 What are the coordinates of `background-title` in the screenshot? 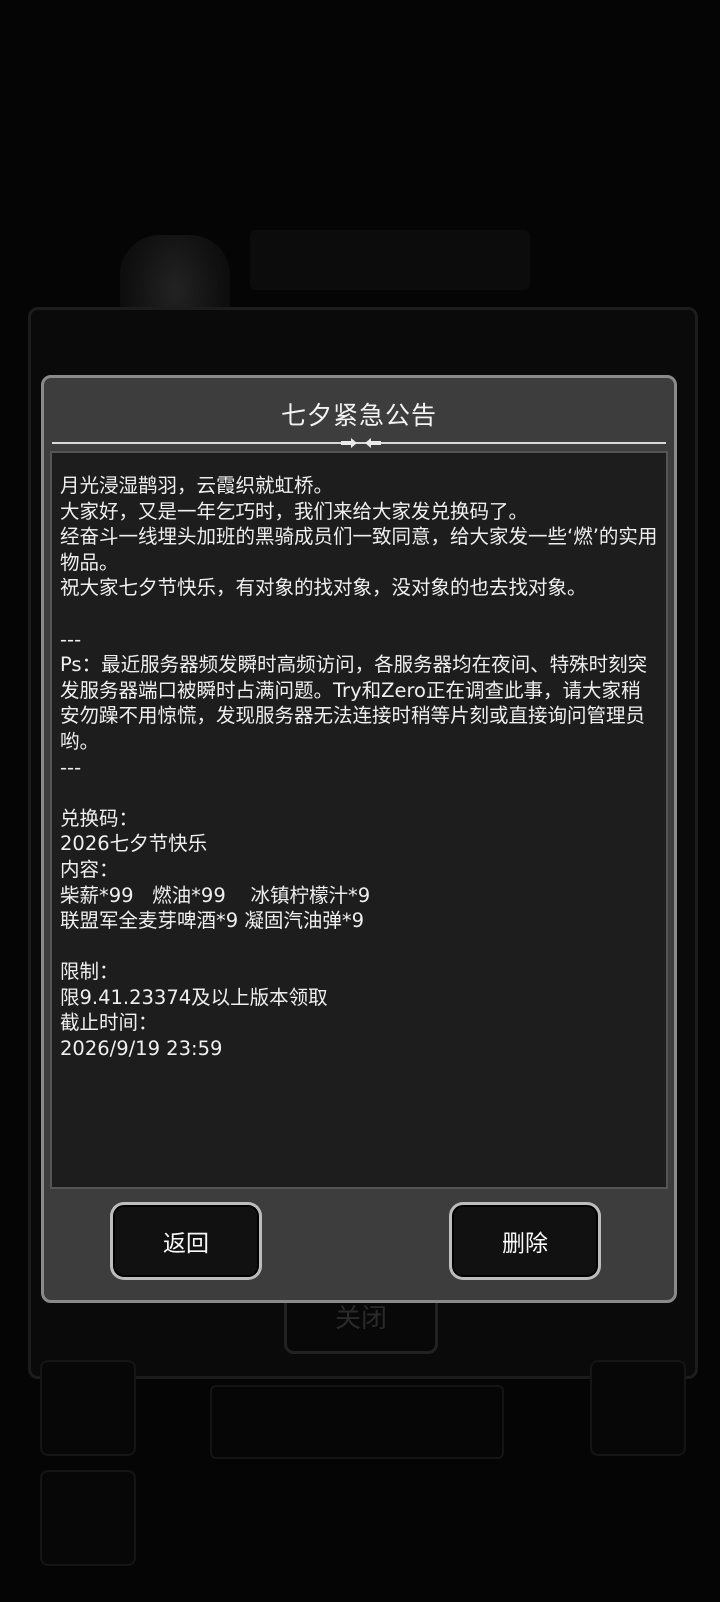 It's located at (390, 260).